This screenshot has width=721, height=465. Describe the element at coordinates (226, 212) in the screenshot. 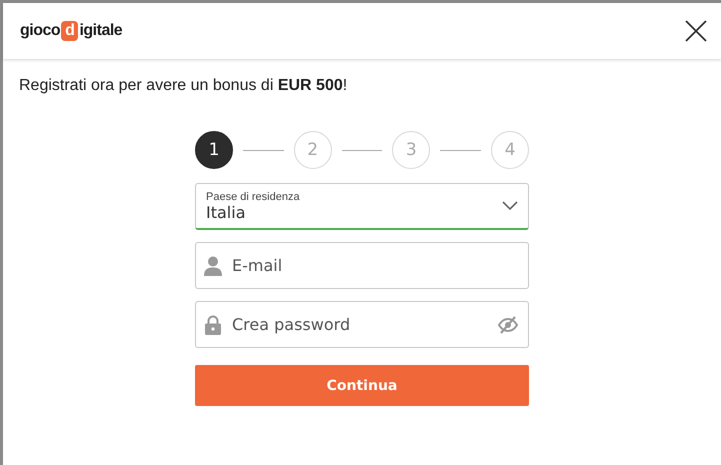

I see `select-value: Italia` at that location.